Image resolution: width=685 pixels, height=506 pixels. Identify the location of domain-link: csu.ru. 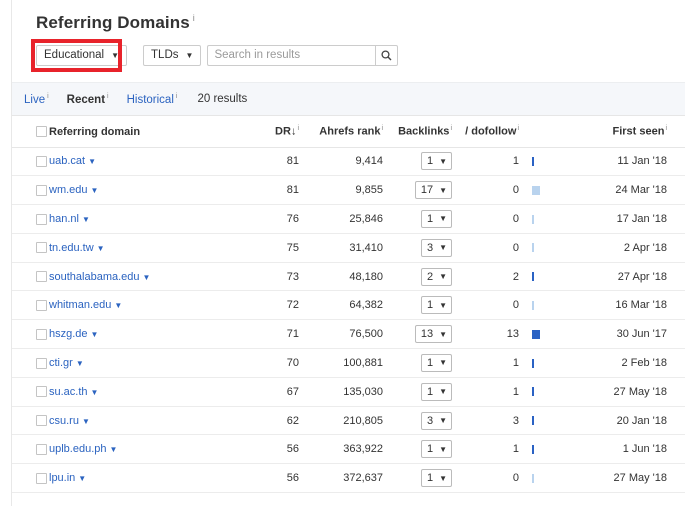
(64, 421).